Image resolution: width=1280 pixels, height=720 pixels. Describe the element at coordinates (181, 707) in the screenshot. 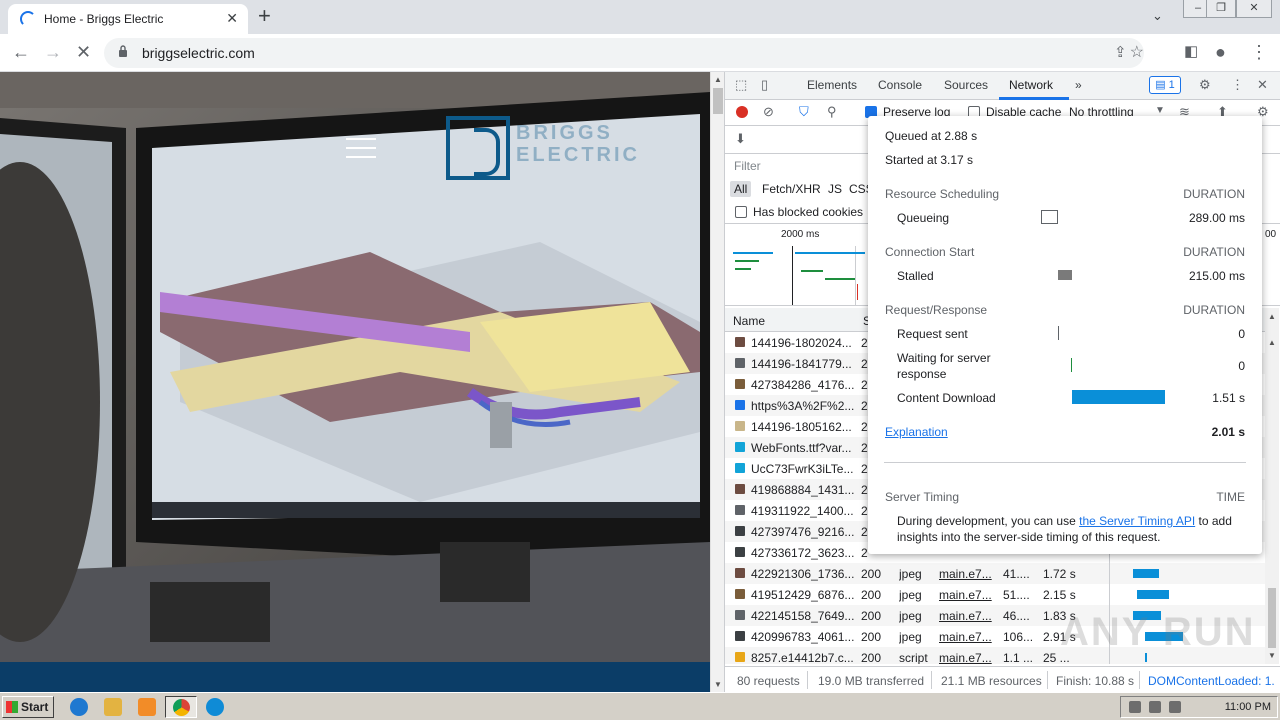

I see `taskbar-chrome-button` at that location.